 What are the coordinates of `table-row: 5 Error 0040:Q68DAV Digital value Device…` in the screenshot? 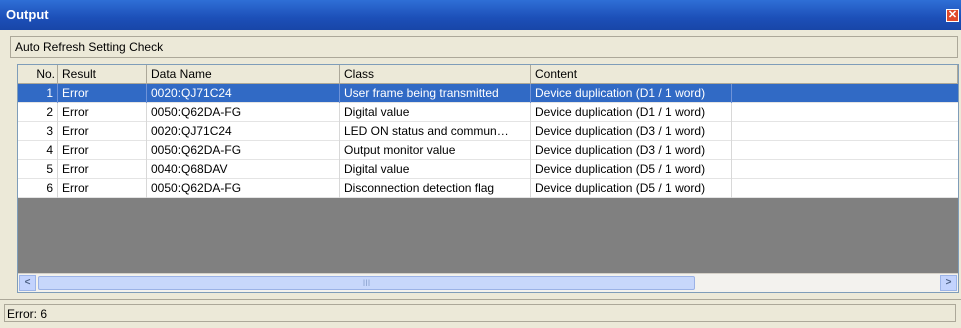 It's located at (488, 169).